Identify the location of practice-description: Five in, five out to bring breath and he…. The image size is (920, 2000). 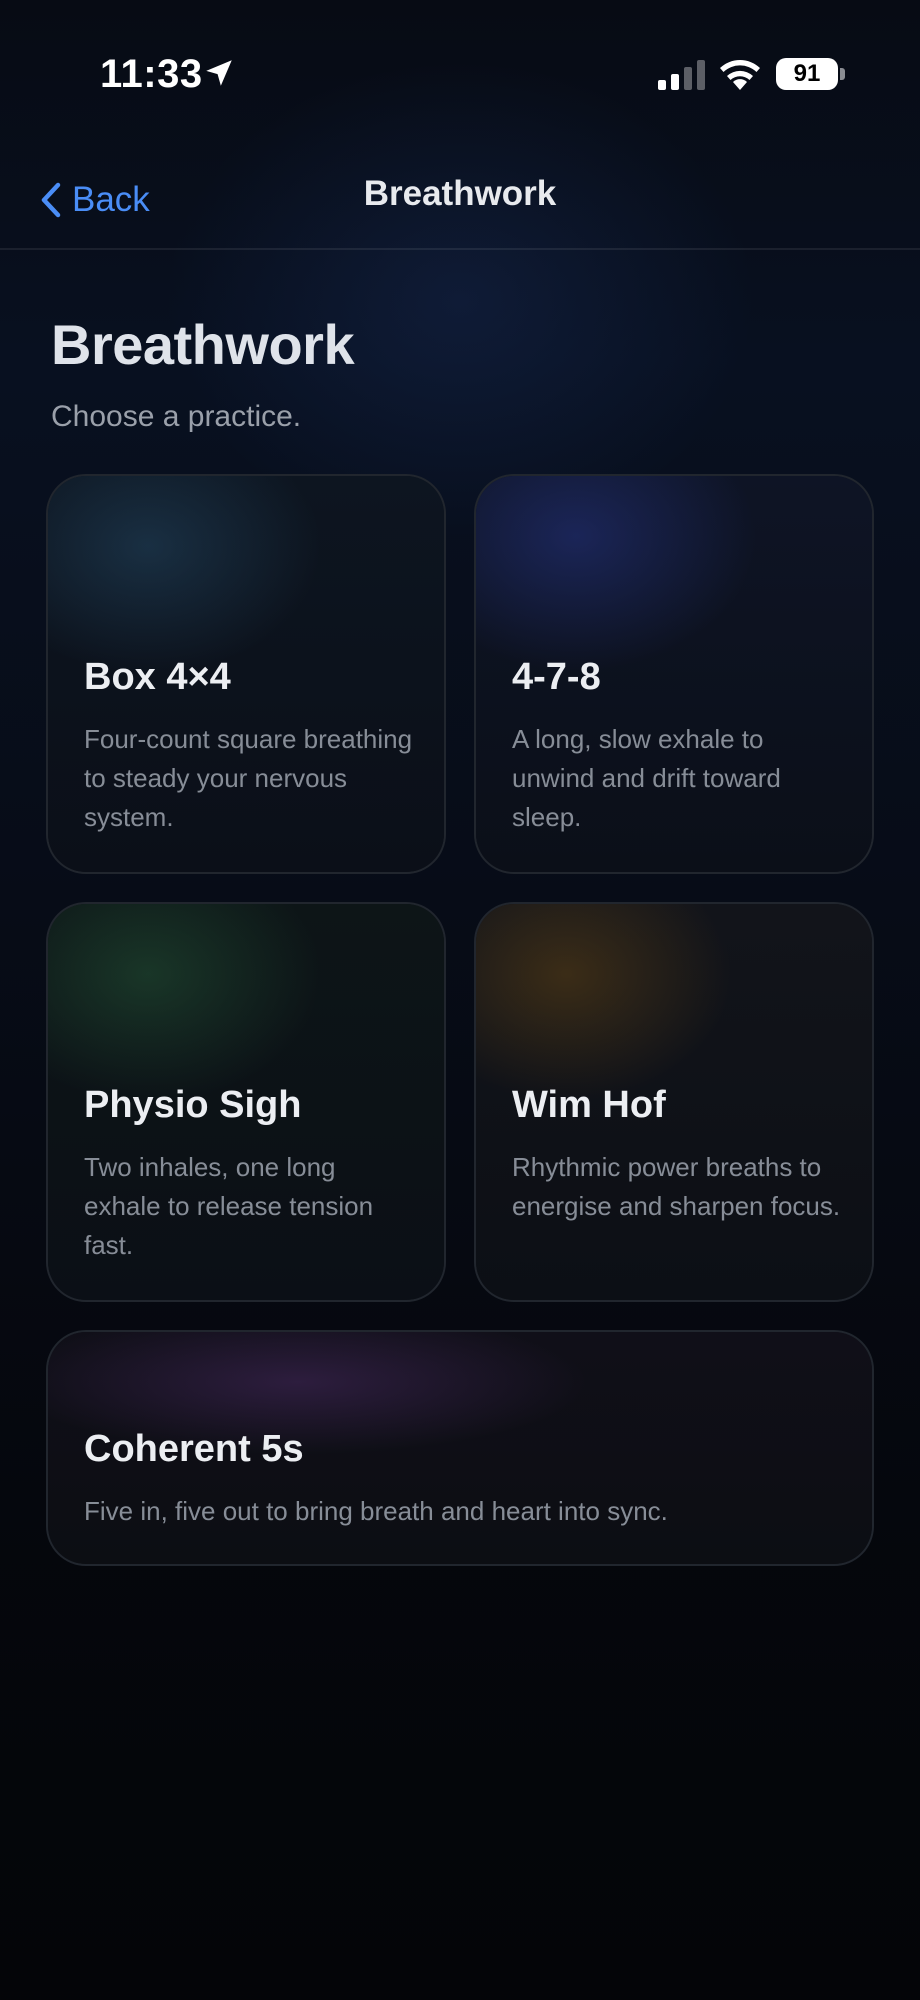
(376, 1511).